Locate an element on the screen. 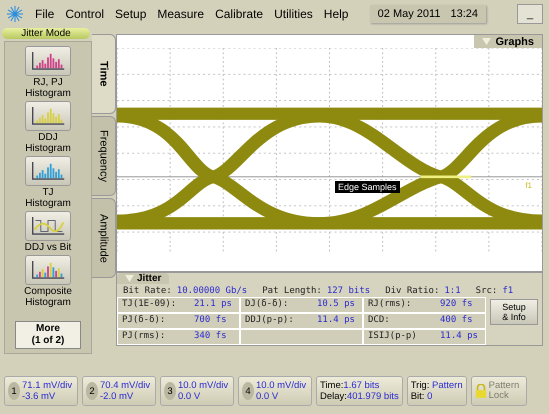 The image size is (549, 414). summary-label: Src: is located at coordinates (487, 291).